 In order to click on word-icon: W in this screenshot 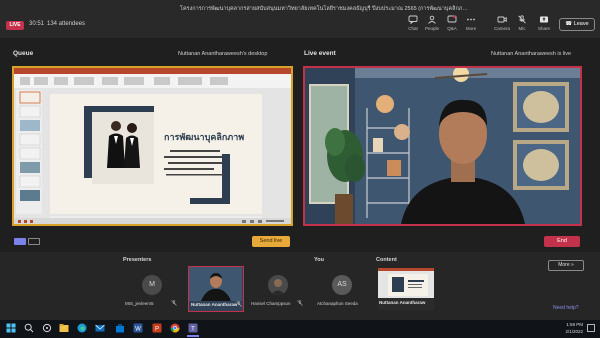, I will do `click(138, 328)`.